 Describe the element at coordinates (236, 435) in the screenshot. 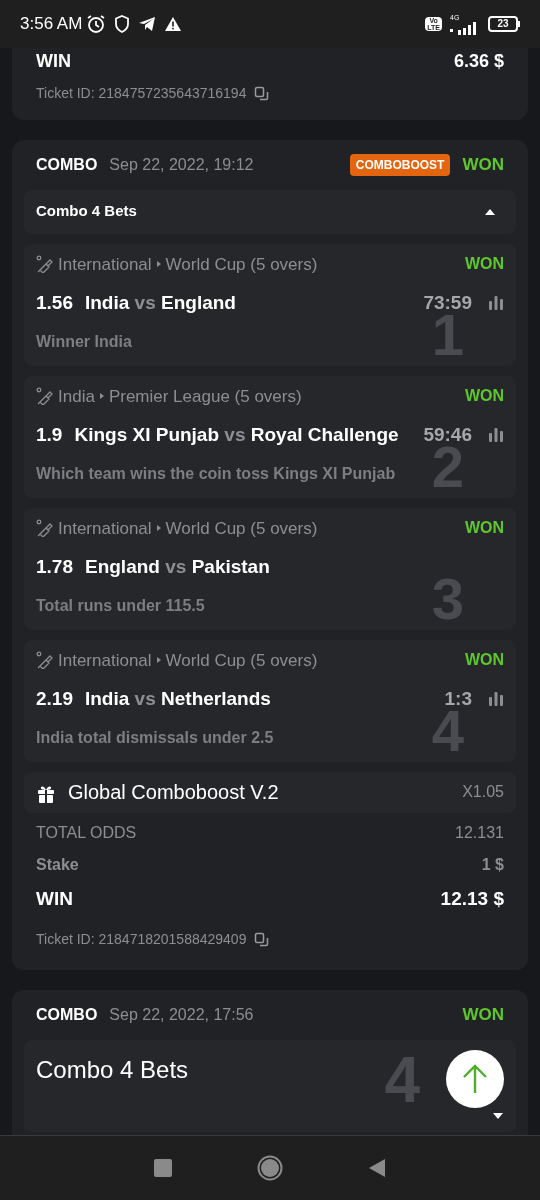

I see `match-title: Kings XI Punjab vs Royal Challenge` at that location.